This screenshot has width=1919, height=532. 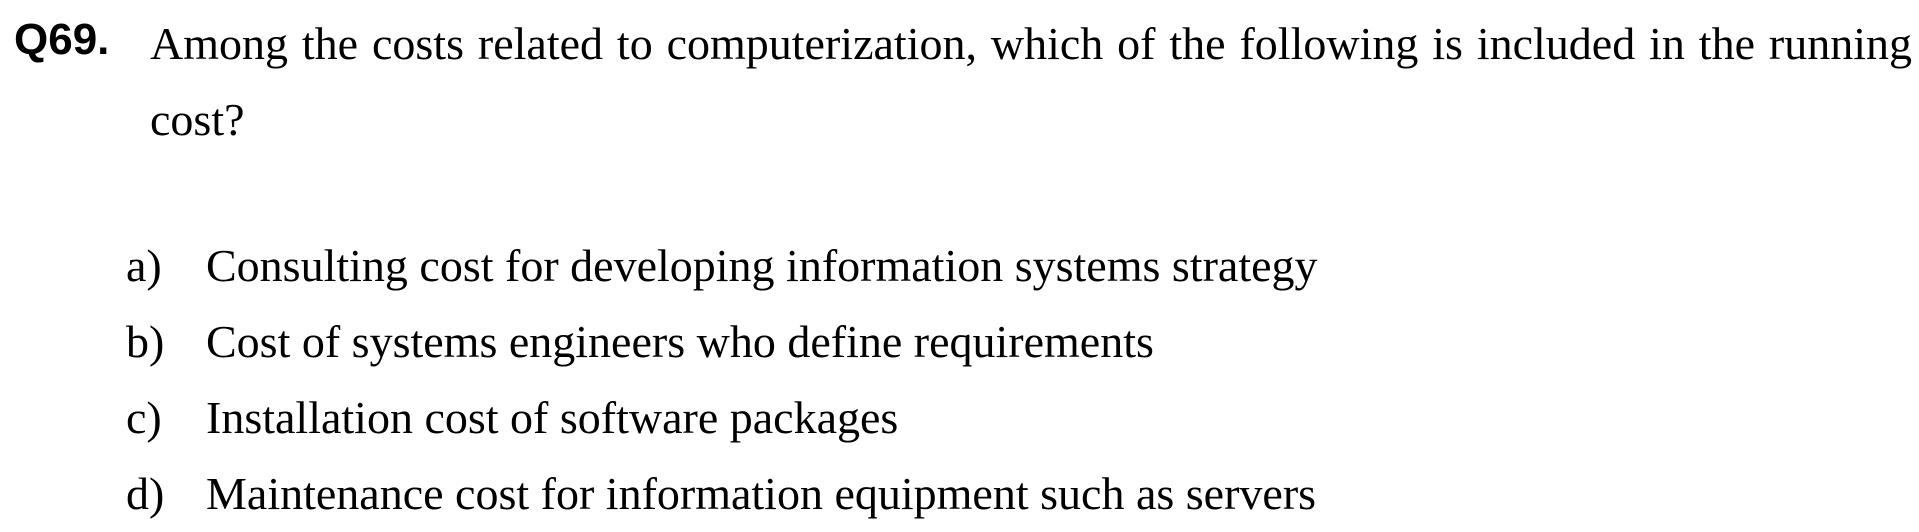 I want to click on option-text: Installation cost of software packages, so click(x=552, y=417).